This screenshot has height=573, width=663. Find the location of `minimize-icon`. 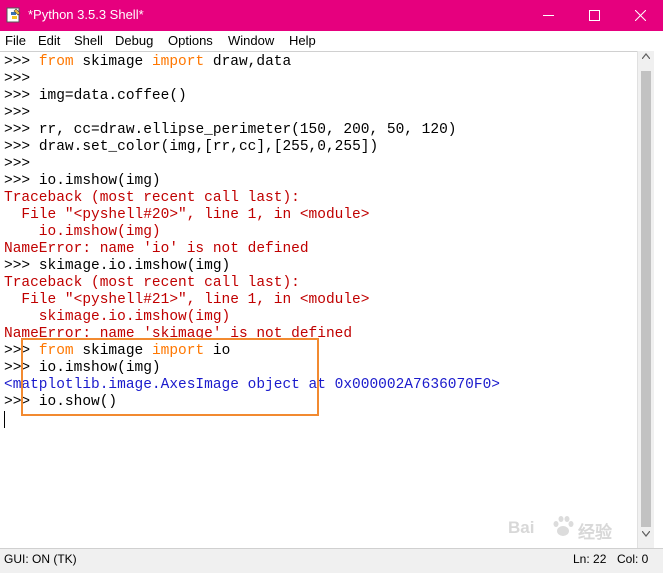

minimize-icon is located at coordinates (548, 15).